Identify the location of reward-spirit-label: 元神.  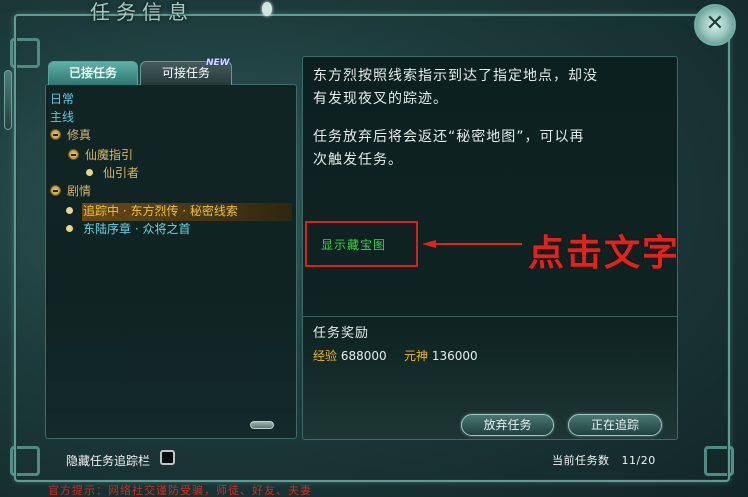
(416, 356).